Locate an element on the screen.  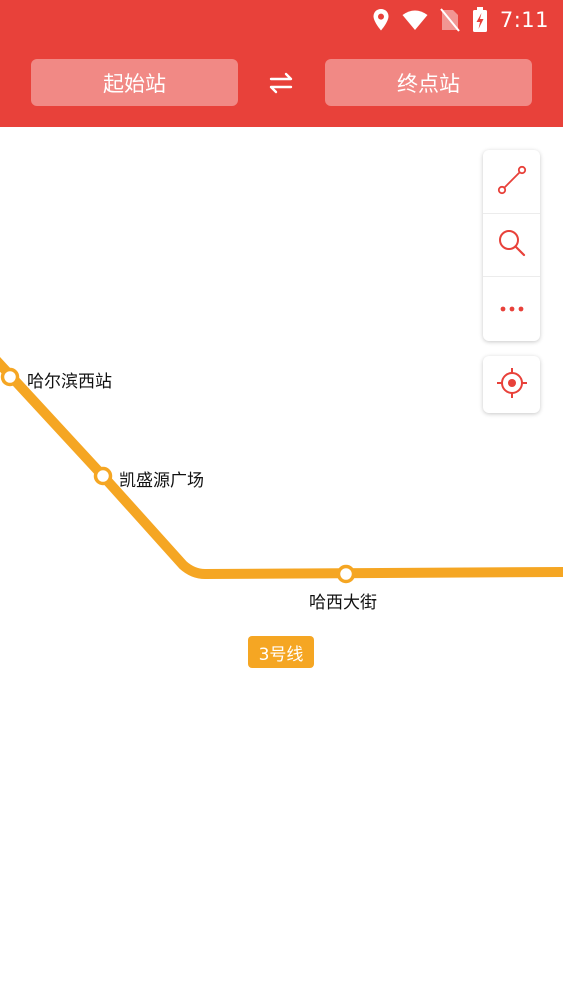
top-bar: 7:11 起始站 终点站 is located at coordinates (281, 63).